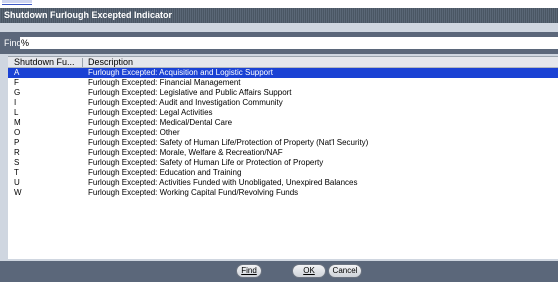  What do you see at coordinates (17, 2) in the screenshot?
I see `background-link` at bounding box center [17, 2].